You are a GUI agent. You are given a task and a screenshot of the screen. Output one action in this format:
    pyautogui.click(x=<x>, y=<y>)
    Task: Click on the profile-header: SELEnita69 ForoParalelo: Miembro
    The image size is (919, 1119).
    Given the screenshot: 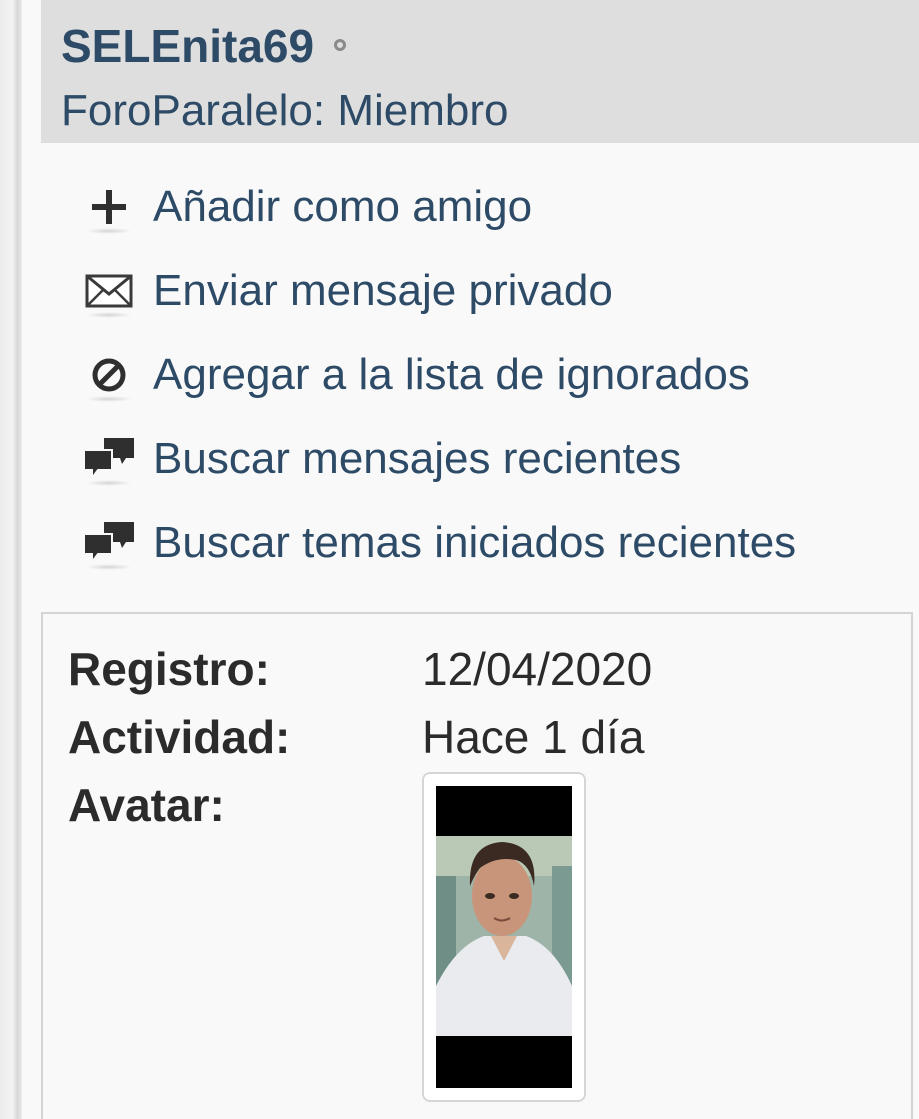 What is the action you would take?
    pyautogui.click(x=480, y=71)
    